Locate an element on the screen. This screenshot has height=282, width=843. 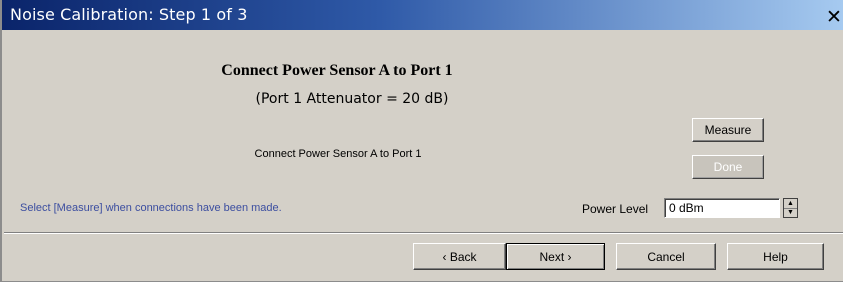
window-title: Noise Calibration: Step 1 of 3 is located at coordinates (129, 14).